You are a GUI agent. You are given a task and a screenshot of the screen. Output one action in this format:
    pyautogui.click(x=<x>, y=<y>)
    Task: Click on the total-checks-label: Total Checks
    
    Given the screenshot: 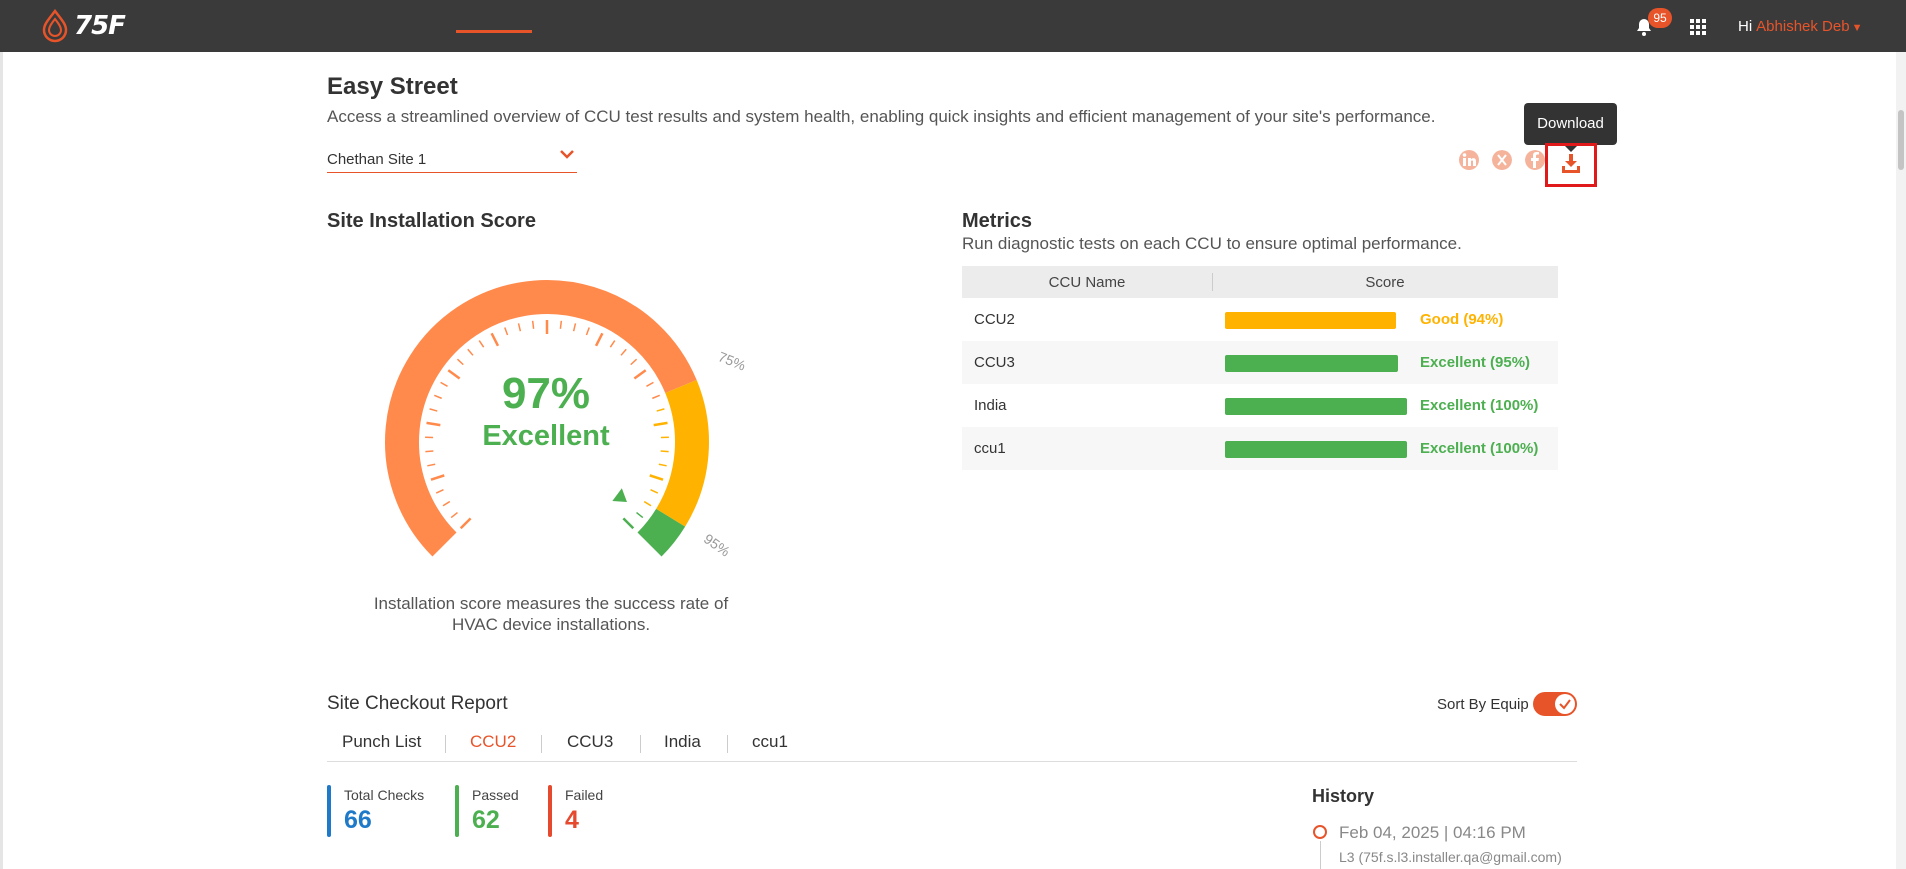 What is the action you would take?
    pyautogui.click(x=384, y=795)
    